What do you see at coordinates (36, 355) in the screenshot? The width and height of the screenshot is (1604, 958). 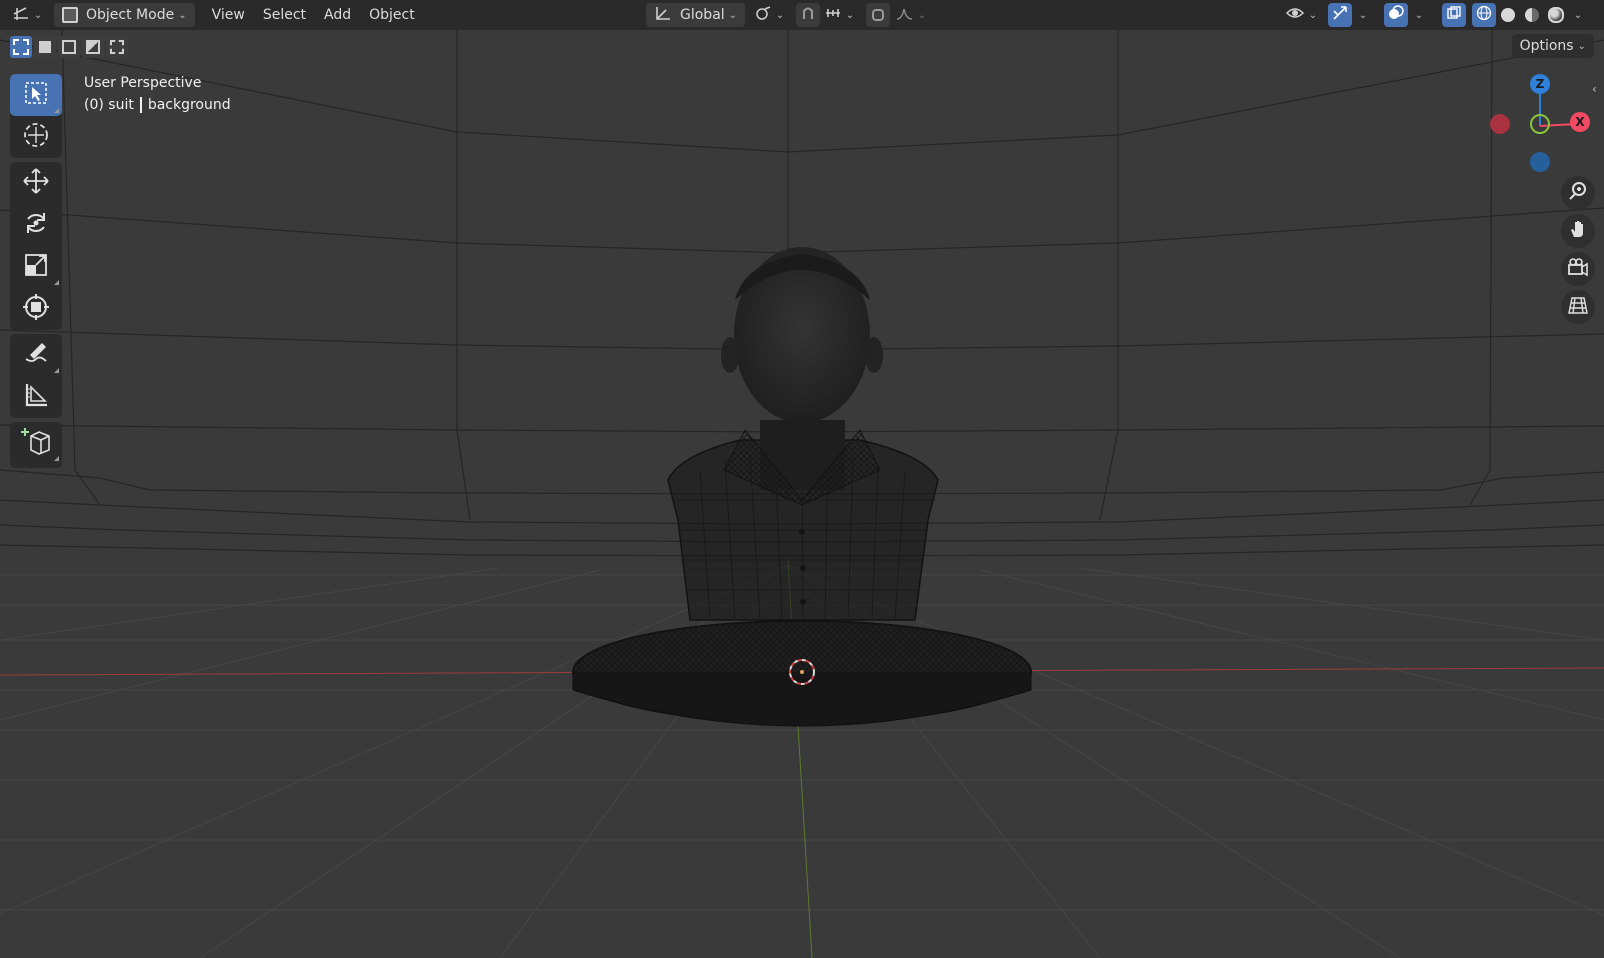 I see `tool-annotate` at bounding box center [36, 355].